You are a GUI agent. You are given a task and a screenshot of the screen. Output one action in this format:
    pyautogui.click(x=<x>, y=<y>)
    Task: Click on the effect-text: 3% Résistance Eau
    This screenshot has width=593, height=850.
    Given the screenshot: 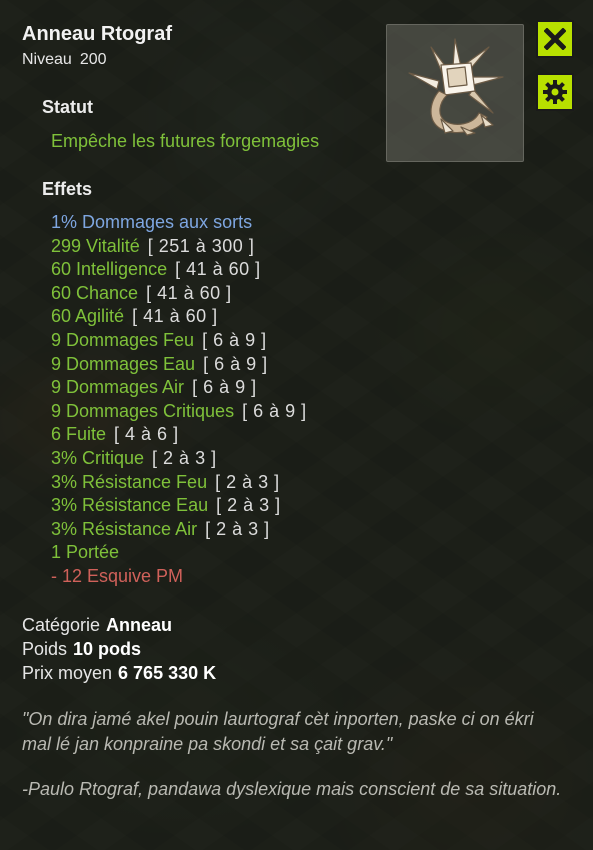 What is the action you would take?
    pyautogui.click(x=130, y=505)
    